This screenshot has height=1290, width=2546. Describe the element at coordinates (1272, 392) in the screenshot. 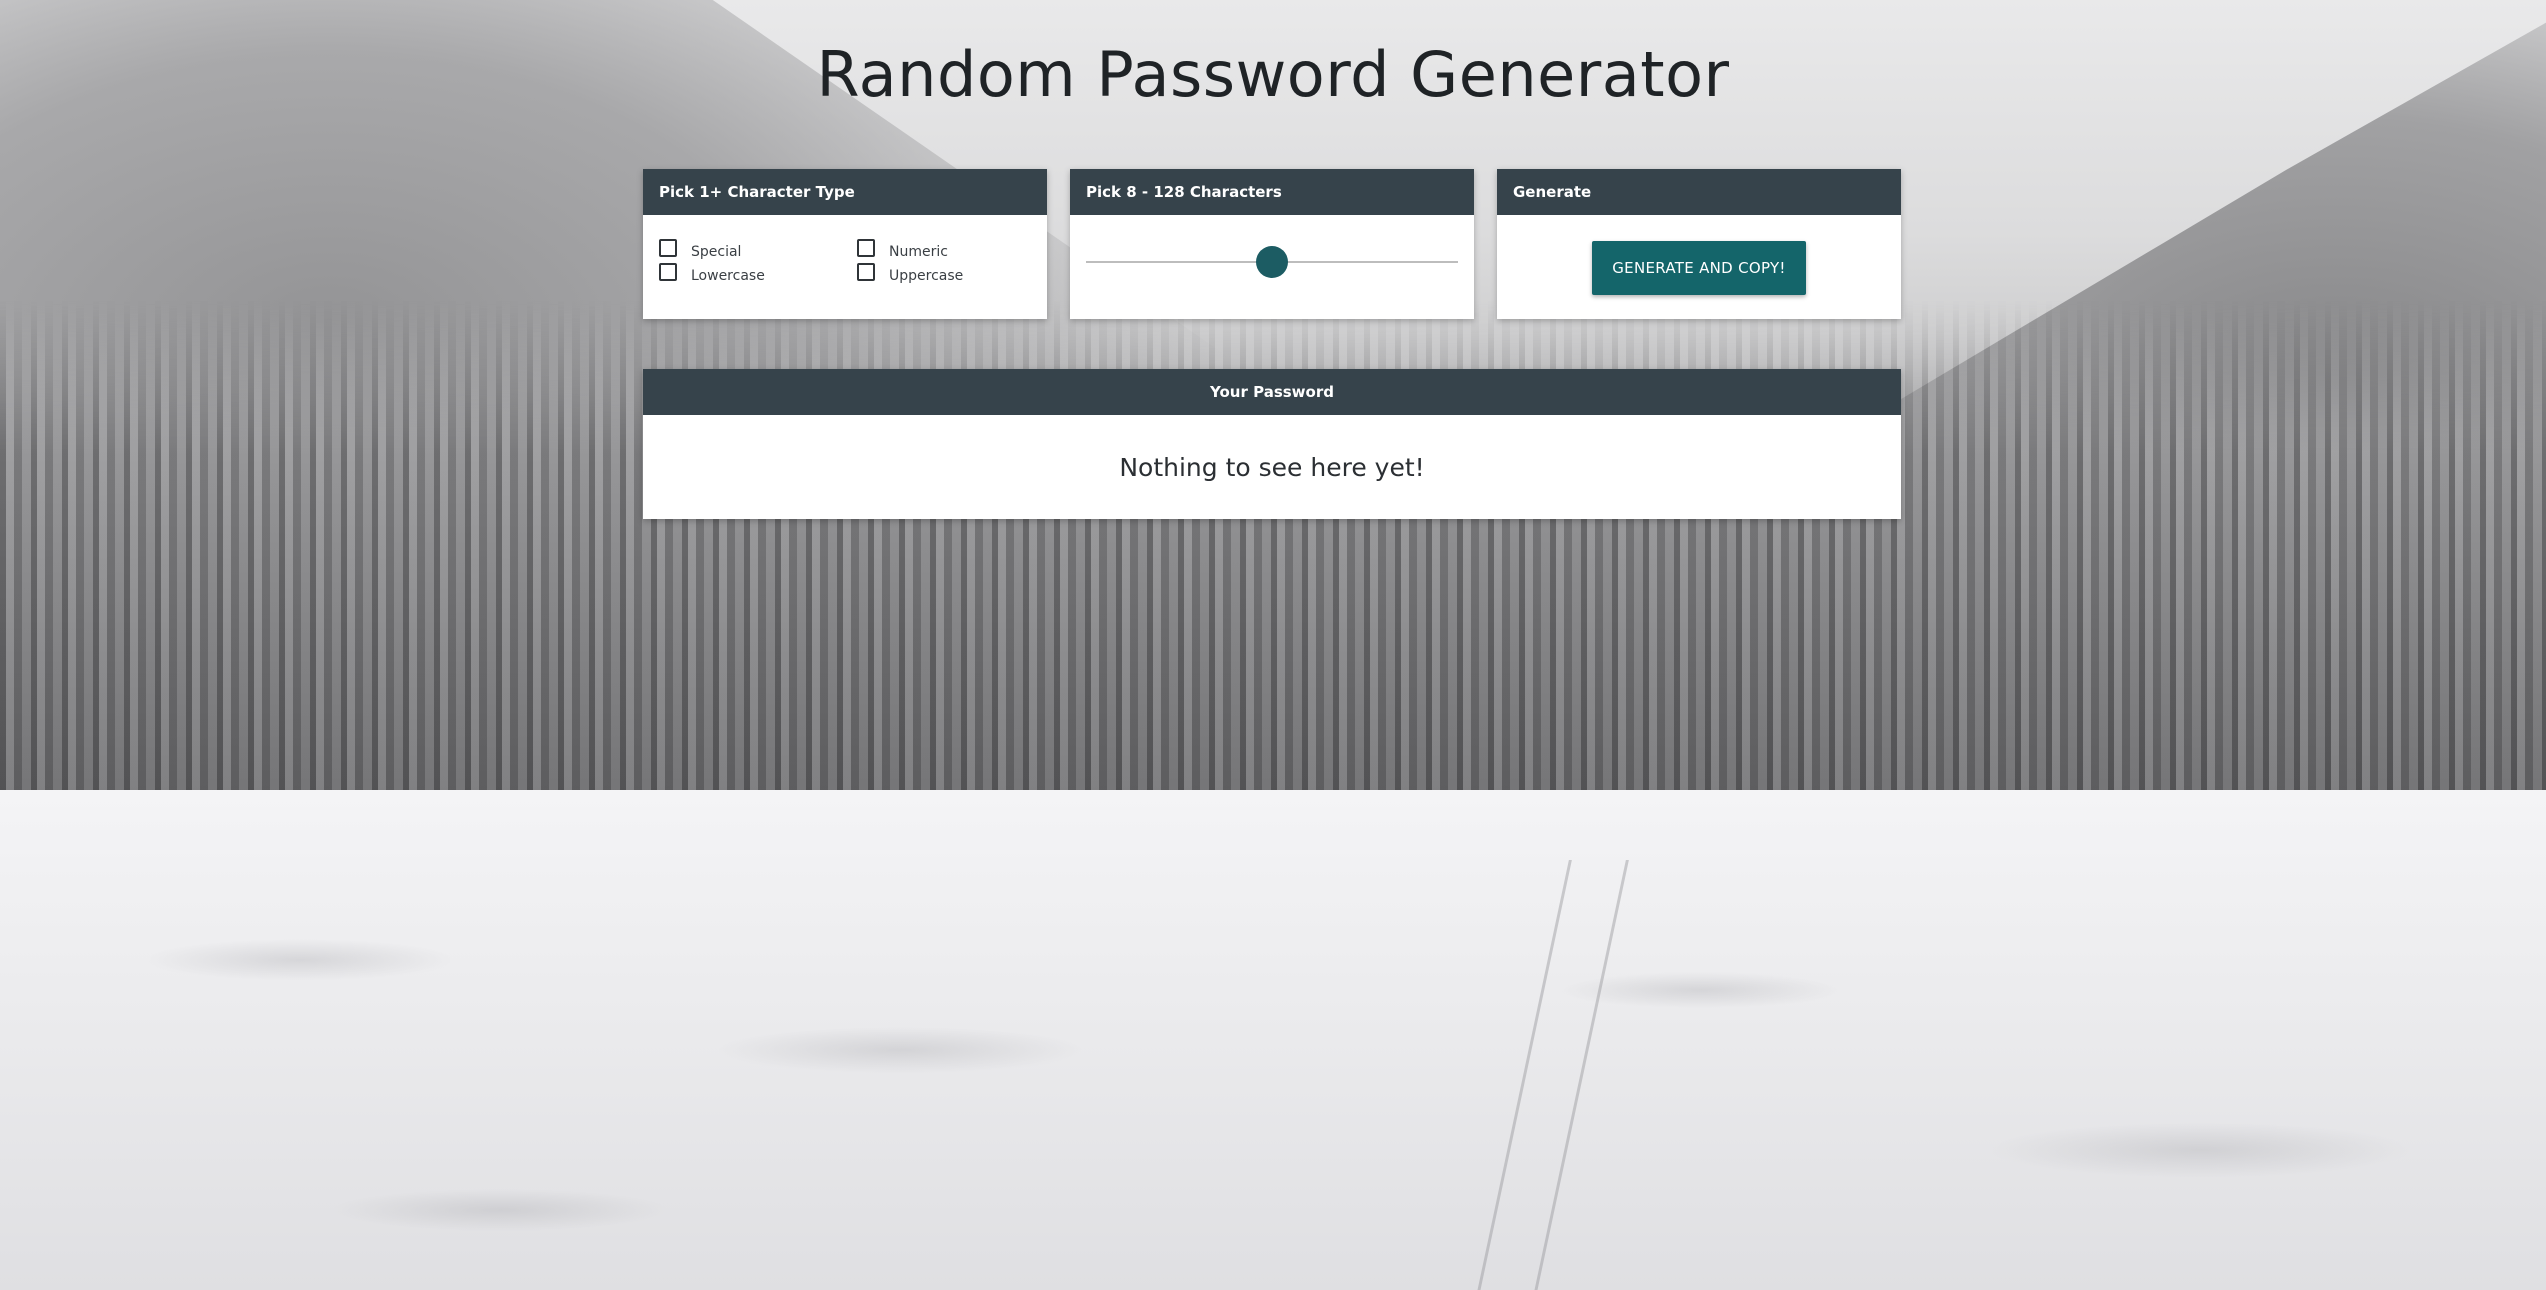

I see `password-header: Your Password` at that location.